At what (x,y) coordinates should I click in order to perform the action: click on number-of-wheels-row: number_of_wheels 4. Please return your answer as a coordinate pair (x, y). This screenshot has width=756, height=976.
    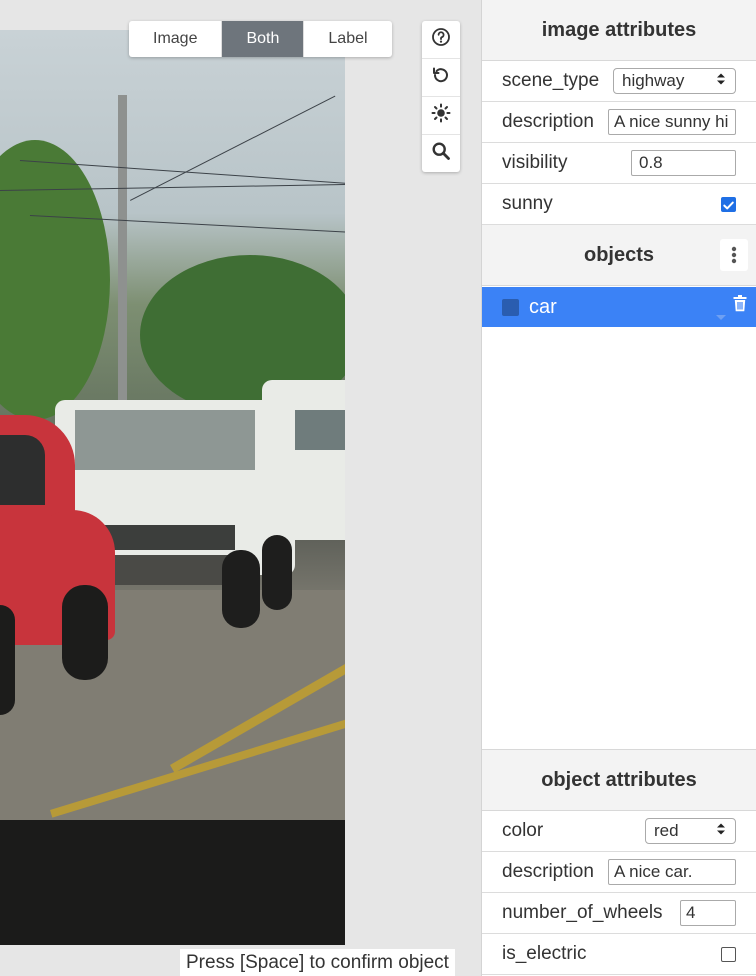
    Looking at the image, I should click on (619, 913).